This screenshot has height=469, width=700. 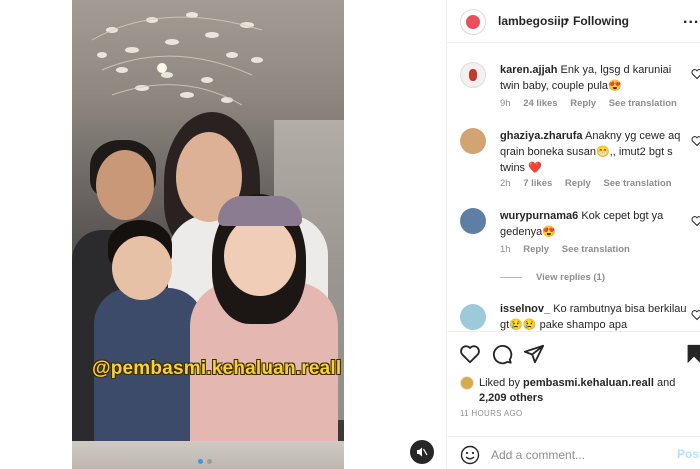 I want to click on likes-conjunction: and, so click(x=666, y=383).